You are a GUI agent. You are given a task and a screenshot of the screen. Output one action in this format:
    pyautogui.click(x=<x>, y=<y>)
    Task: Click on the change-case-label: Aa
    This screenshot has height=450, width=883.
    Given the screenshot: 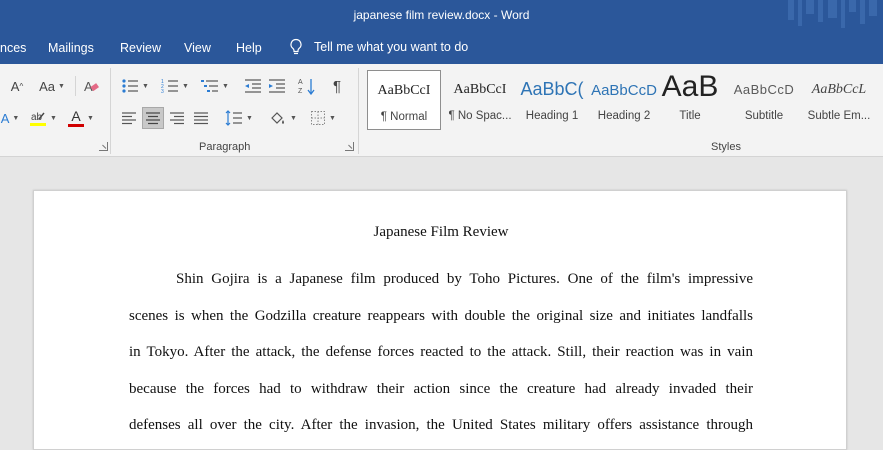 What is the action you would take?
    pyautogui.click(x=47, y=86)
    